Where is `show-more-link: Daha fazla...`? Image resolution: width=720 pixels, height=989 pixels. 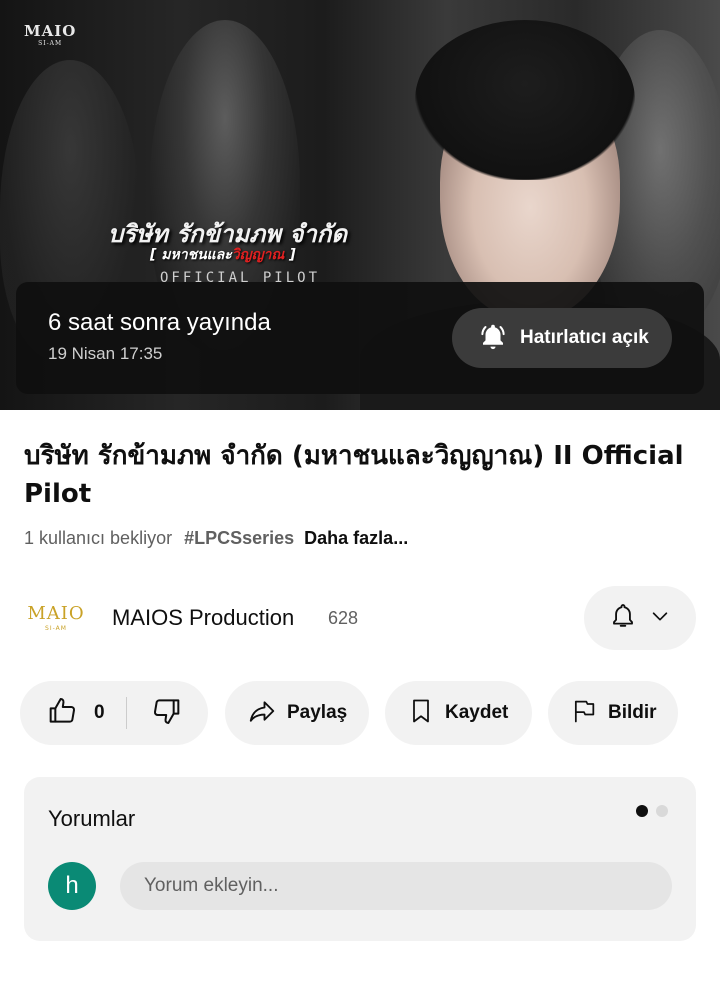 show-more-link: Daha fazla... is located at coordinates (356, 538).